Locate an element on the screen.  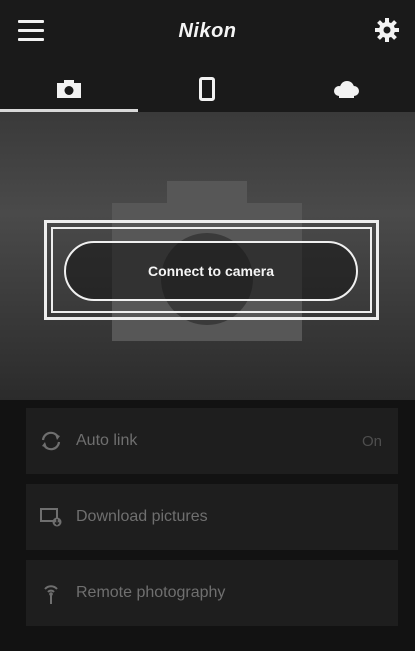
brand-logo: Nikon is located at coordinates (207, 31).